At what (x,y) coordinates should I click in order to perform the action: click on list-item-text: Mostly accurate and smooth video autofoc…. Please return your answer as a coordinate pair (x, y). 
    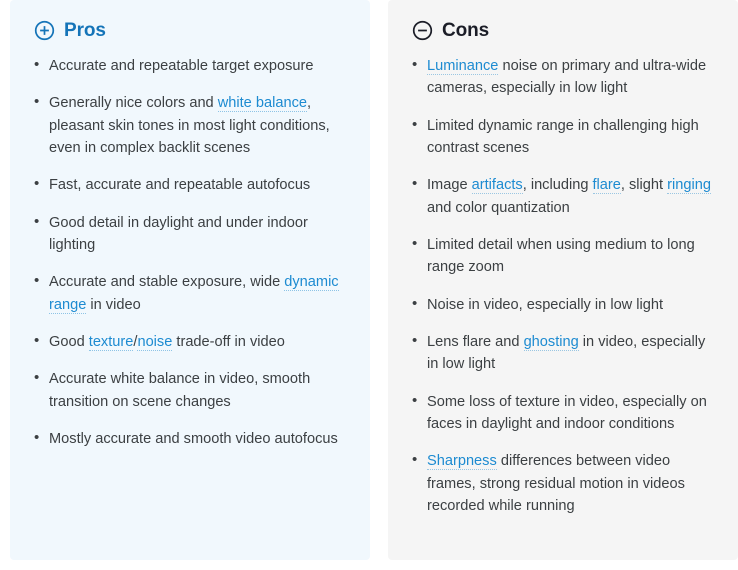
    Looking at the image, I should click on (193, 438).